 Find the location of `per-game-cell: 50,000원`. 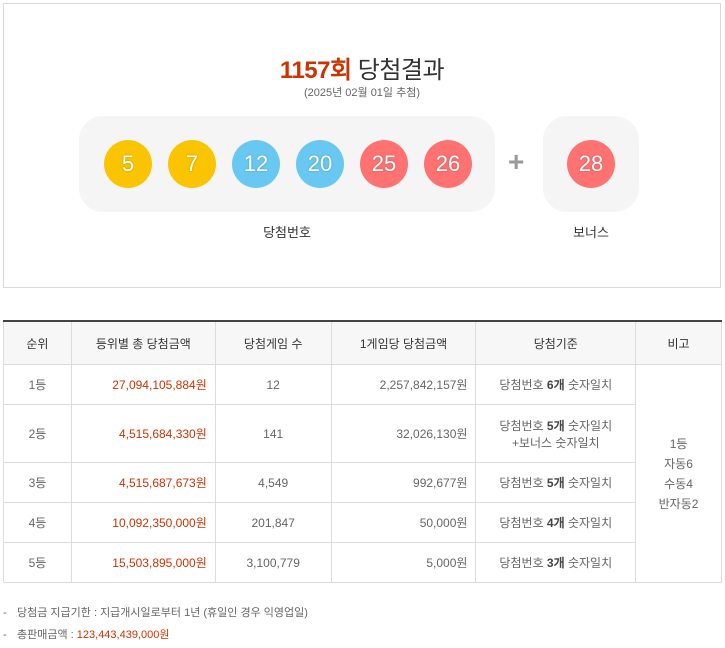

per-game-cell: 50,000원 is located at coordinates (403, 522).